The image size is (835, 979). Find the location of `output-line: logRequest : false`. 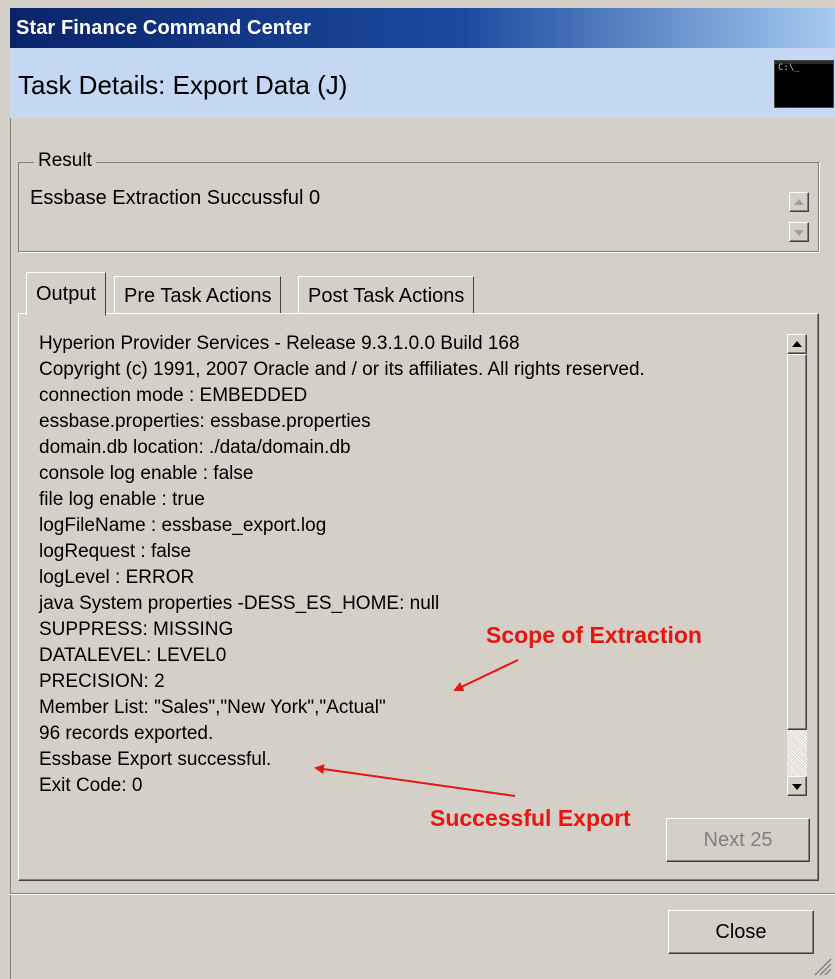

output-line: logRequest : false is located at coordinates (115, 551).